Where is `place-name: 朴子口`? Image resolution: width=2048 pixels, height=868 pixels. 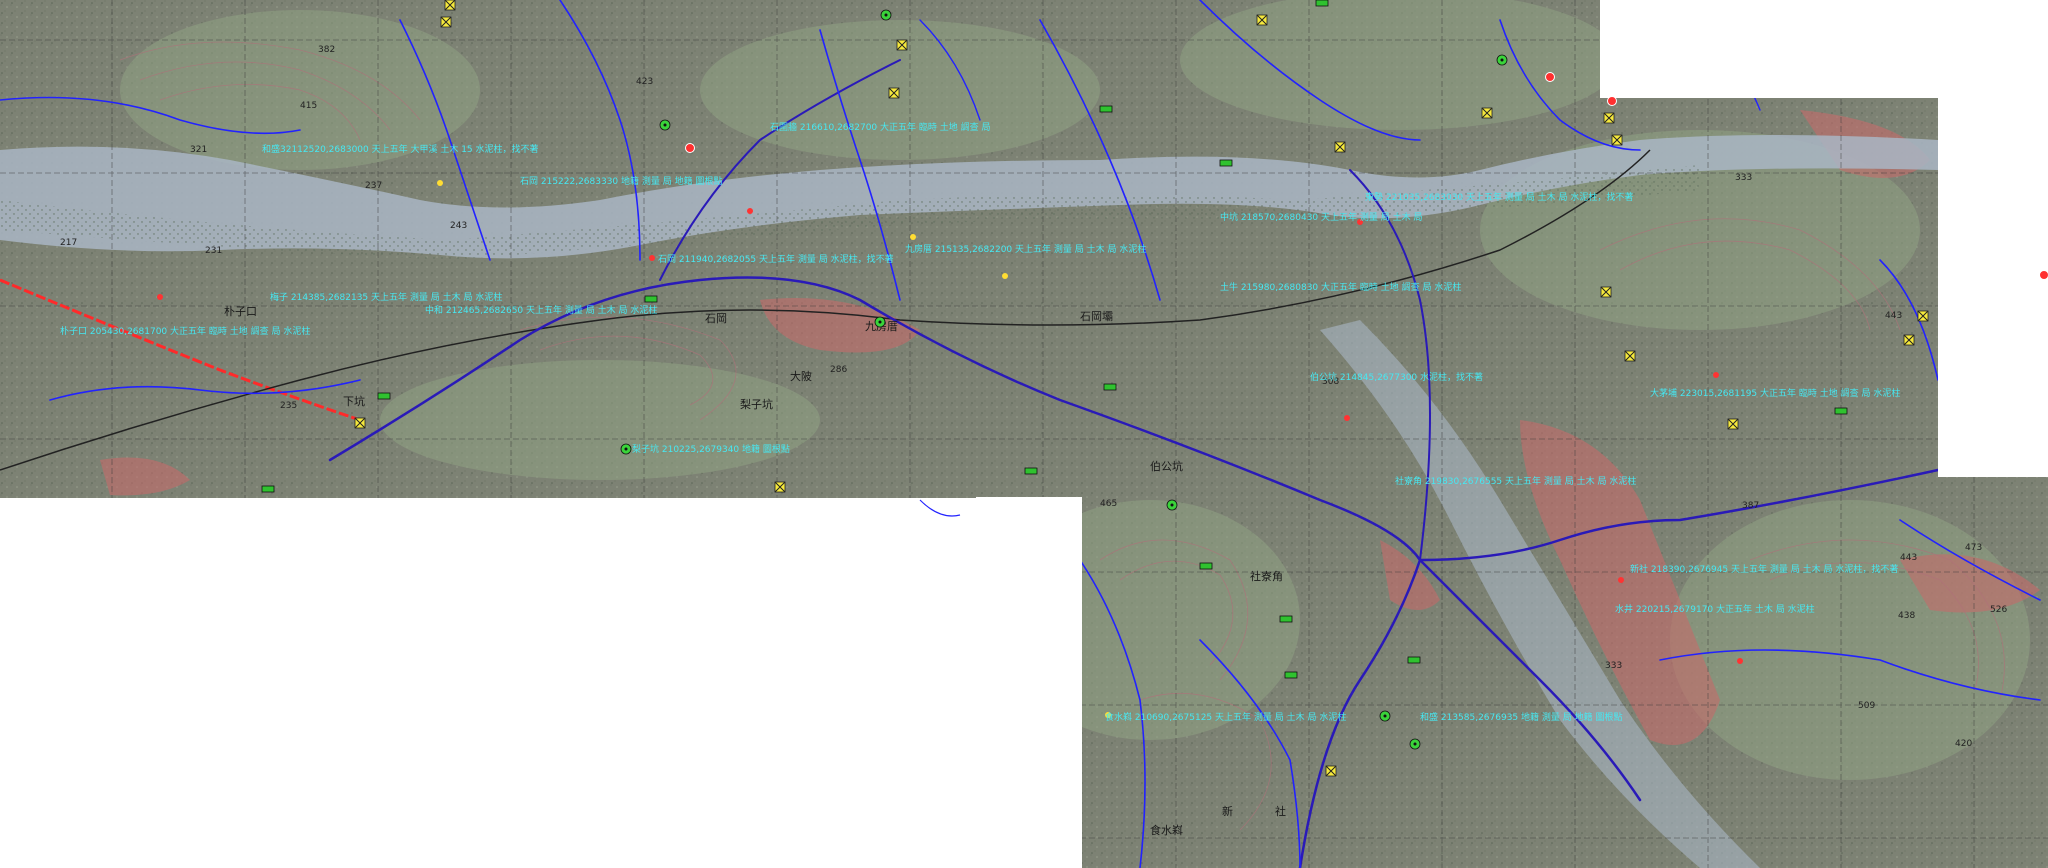
place-name: 朴子口 is located at coordinates (240, 311).